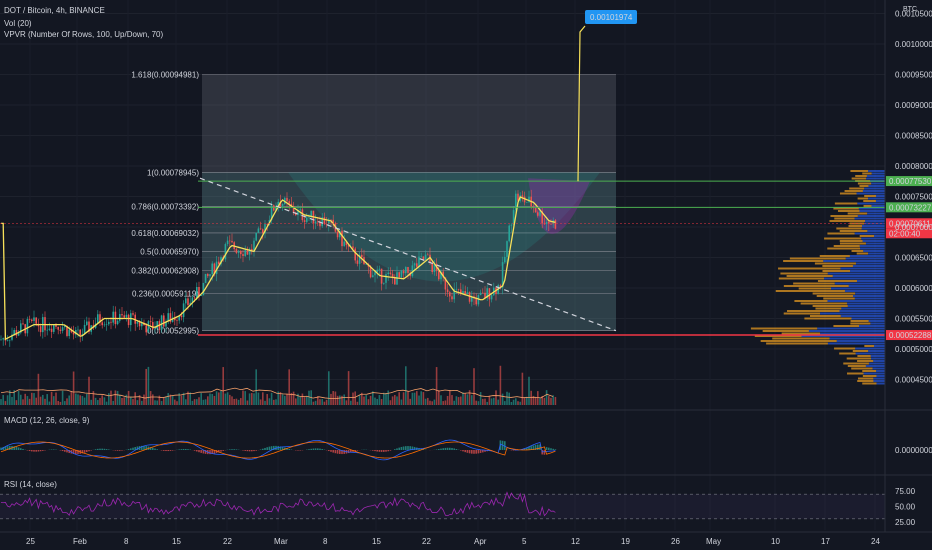 The width and height of the screenshot is (932, 550). What do you see at coordinates (18, 24) in the screenshot?
I see `vol-indicator-label: Vol (20)` at bounding box center [18, 24].